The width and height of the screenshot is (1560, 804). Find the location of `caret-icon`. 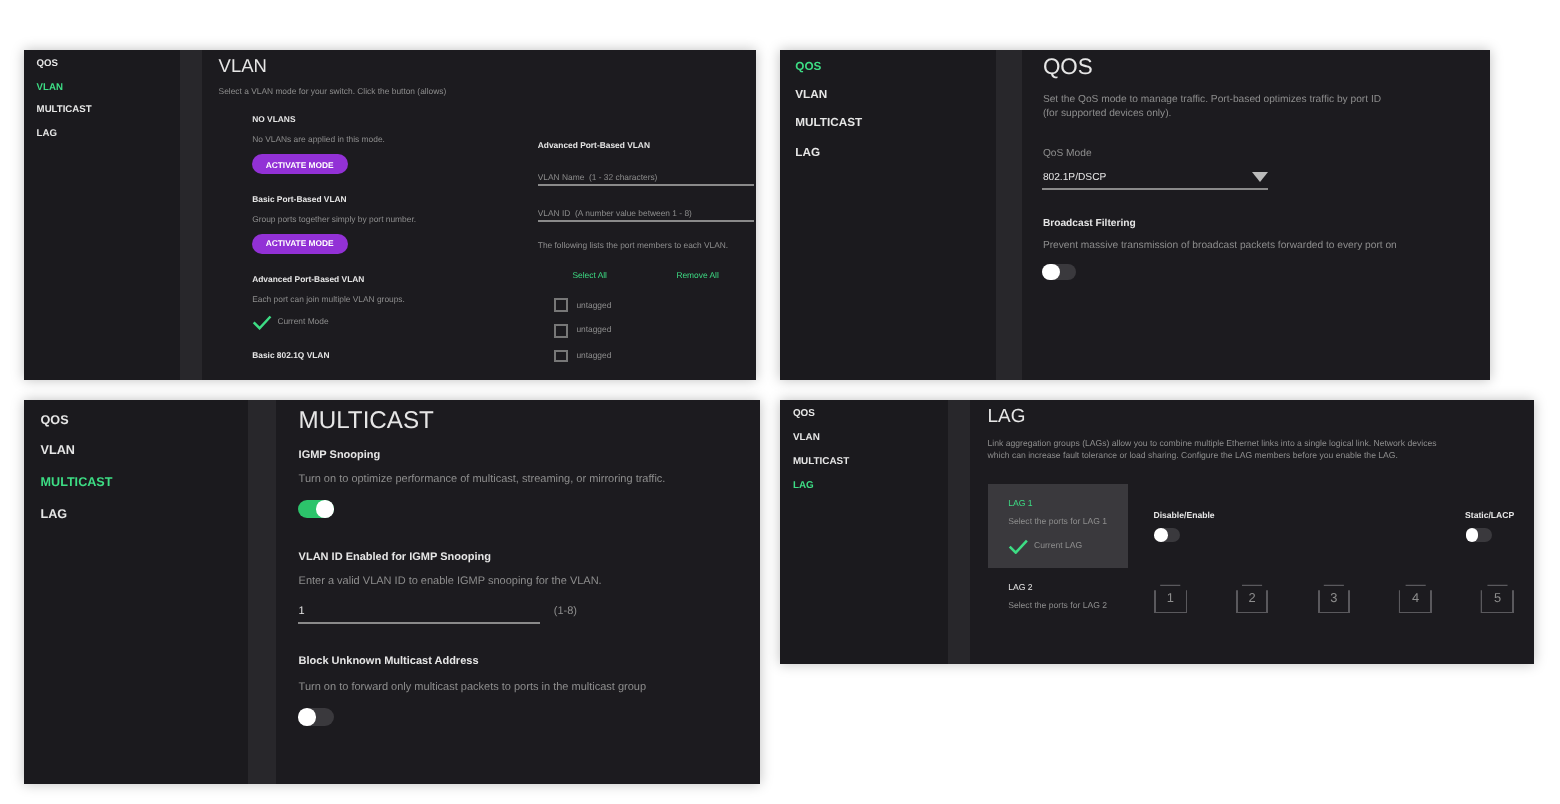

caret-icon is located at coordinates (1259, 177).